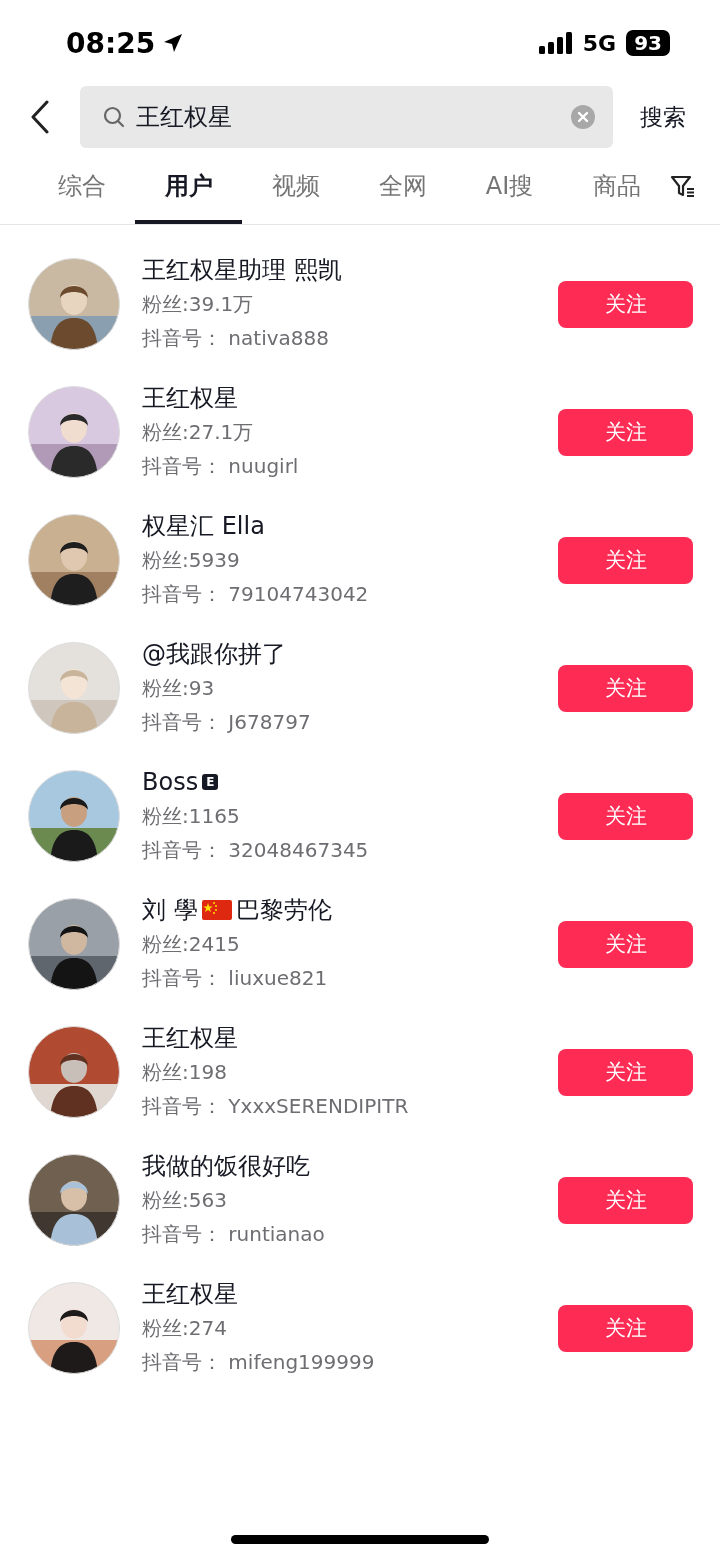 The width and height of the screenshot is (720, 1557). I want to click on user-name: 刘 學, so click(170, 910).